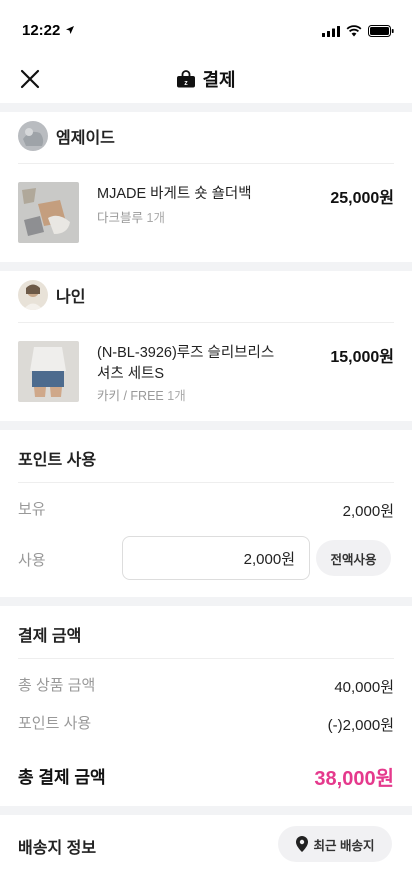 The width and height of the screenshot is (412, 869). I want to click on recent-address-button: 최근 배송지, so click(335, 844).